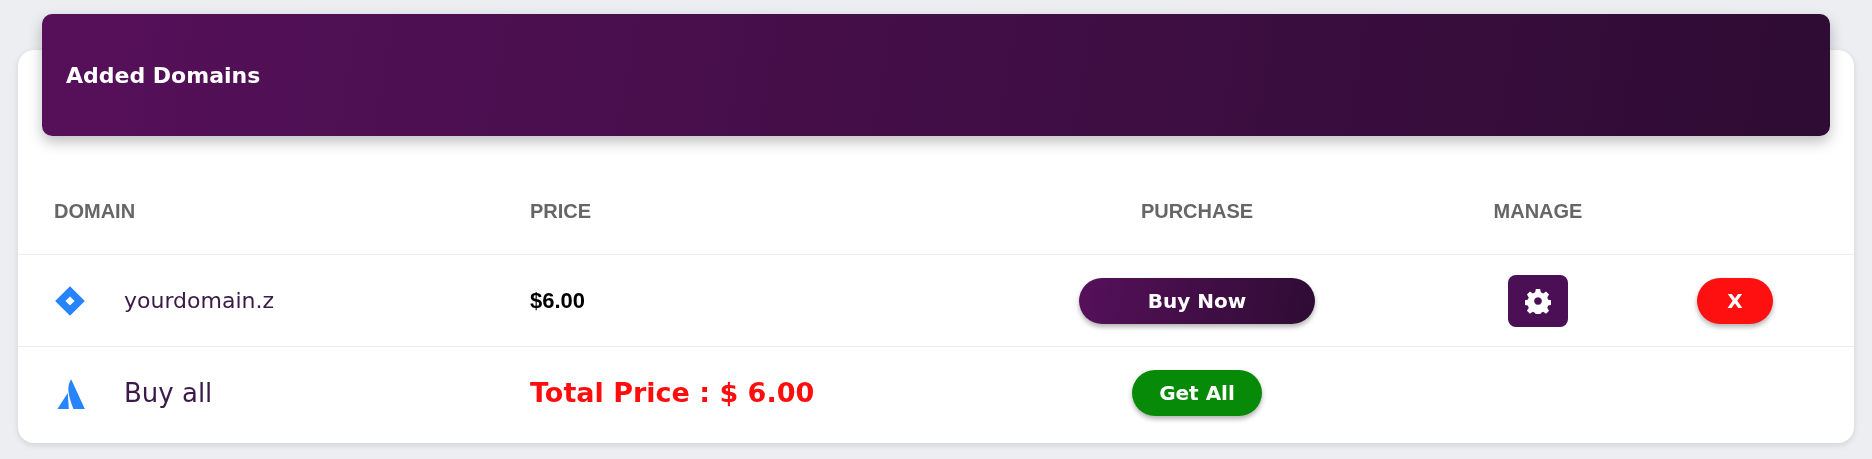 The image size is (1872, 459). What do you see at coordinates (168, 392) in the screenshot?
I see `domain-name: Buy all` at bounding box center [168, 392].